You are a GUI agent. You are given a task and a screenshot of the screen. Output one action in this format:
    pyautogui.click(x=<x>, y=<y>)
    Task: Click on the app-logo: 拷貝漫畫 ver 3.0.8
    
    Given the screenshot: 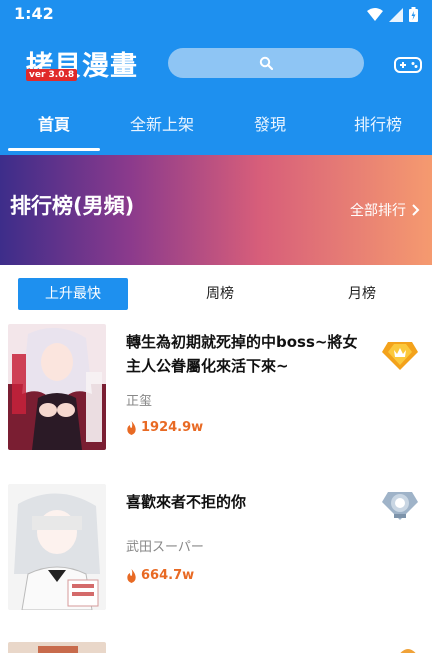 What is the action you would take?
    pyautogui.click(x=86, y=64)
    